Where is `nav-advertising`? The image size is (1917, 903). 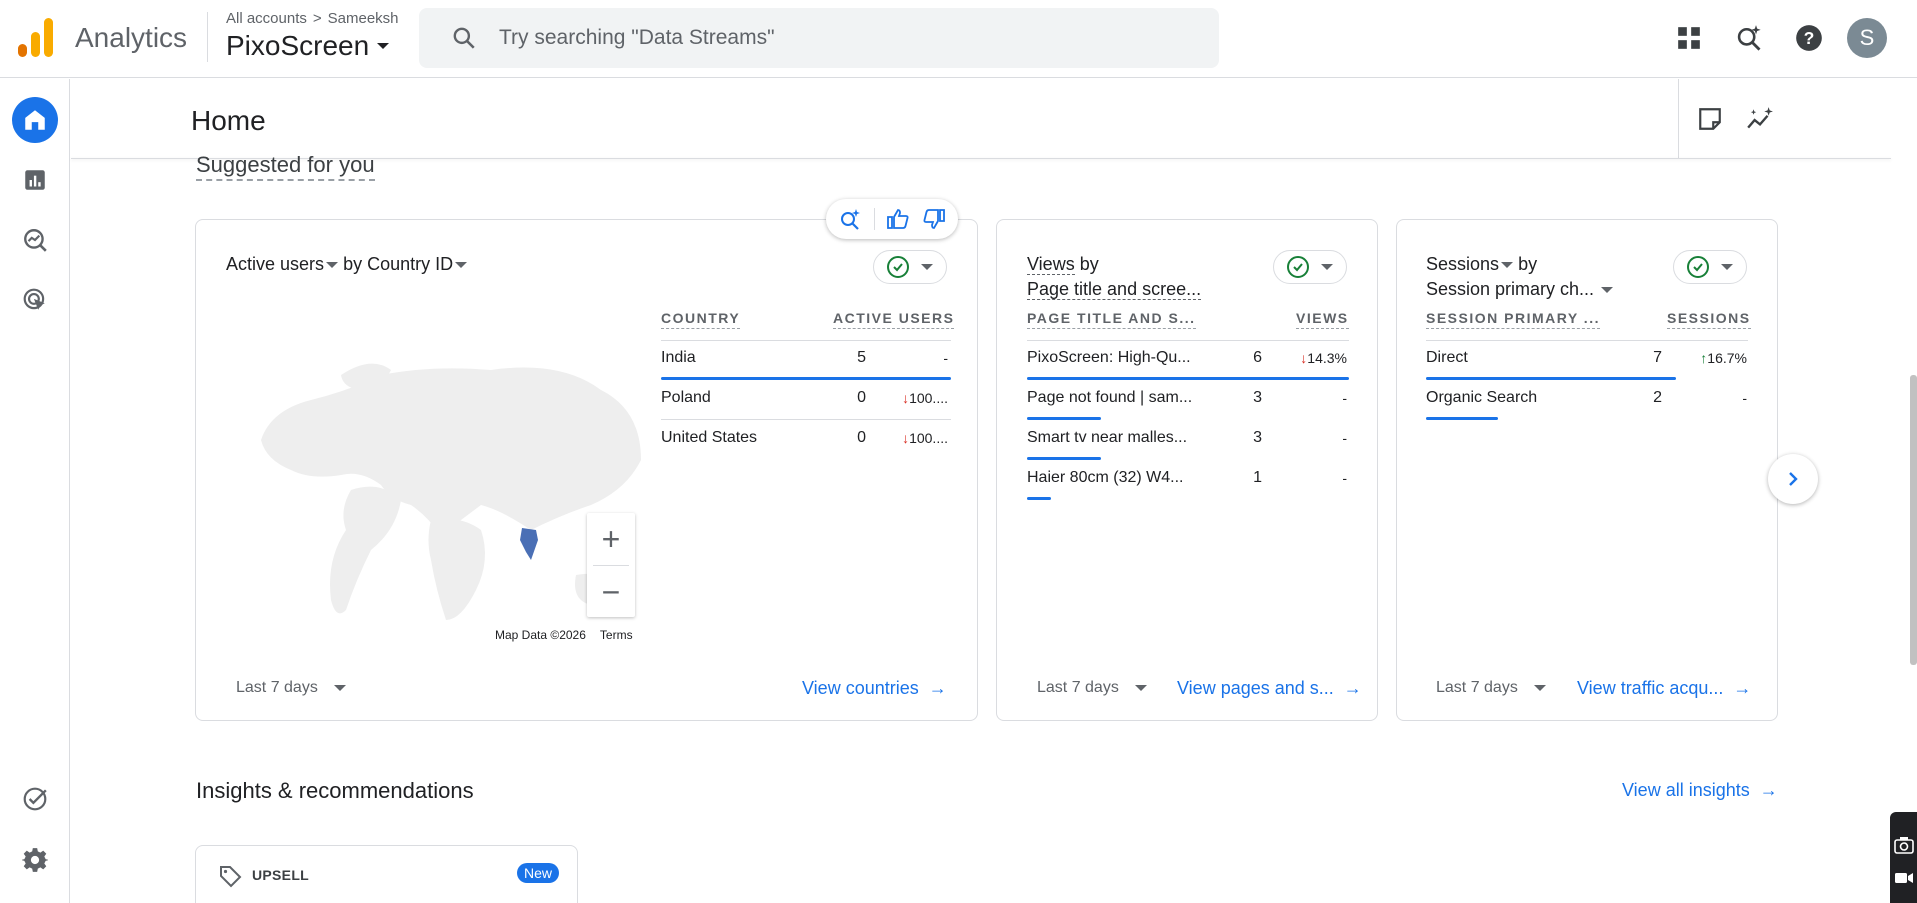
nav-advertising is located at coordinates (35, 300).